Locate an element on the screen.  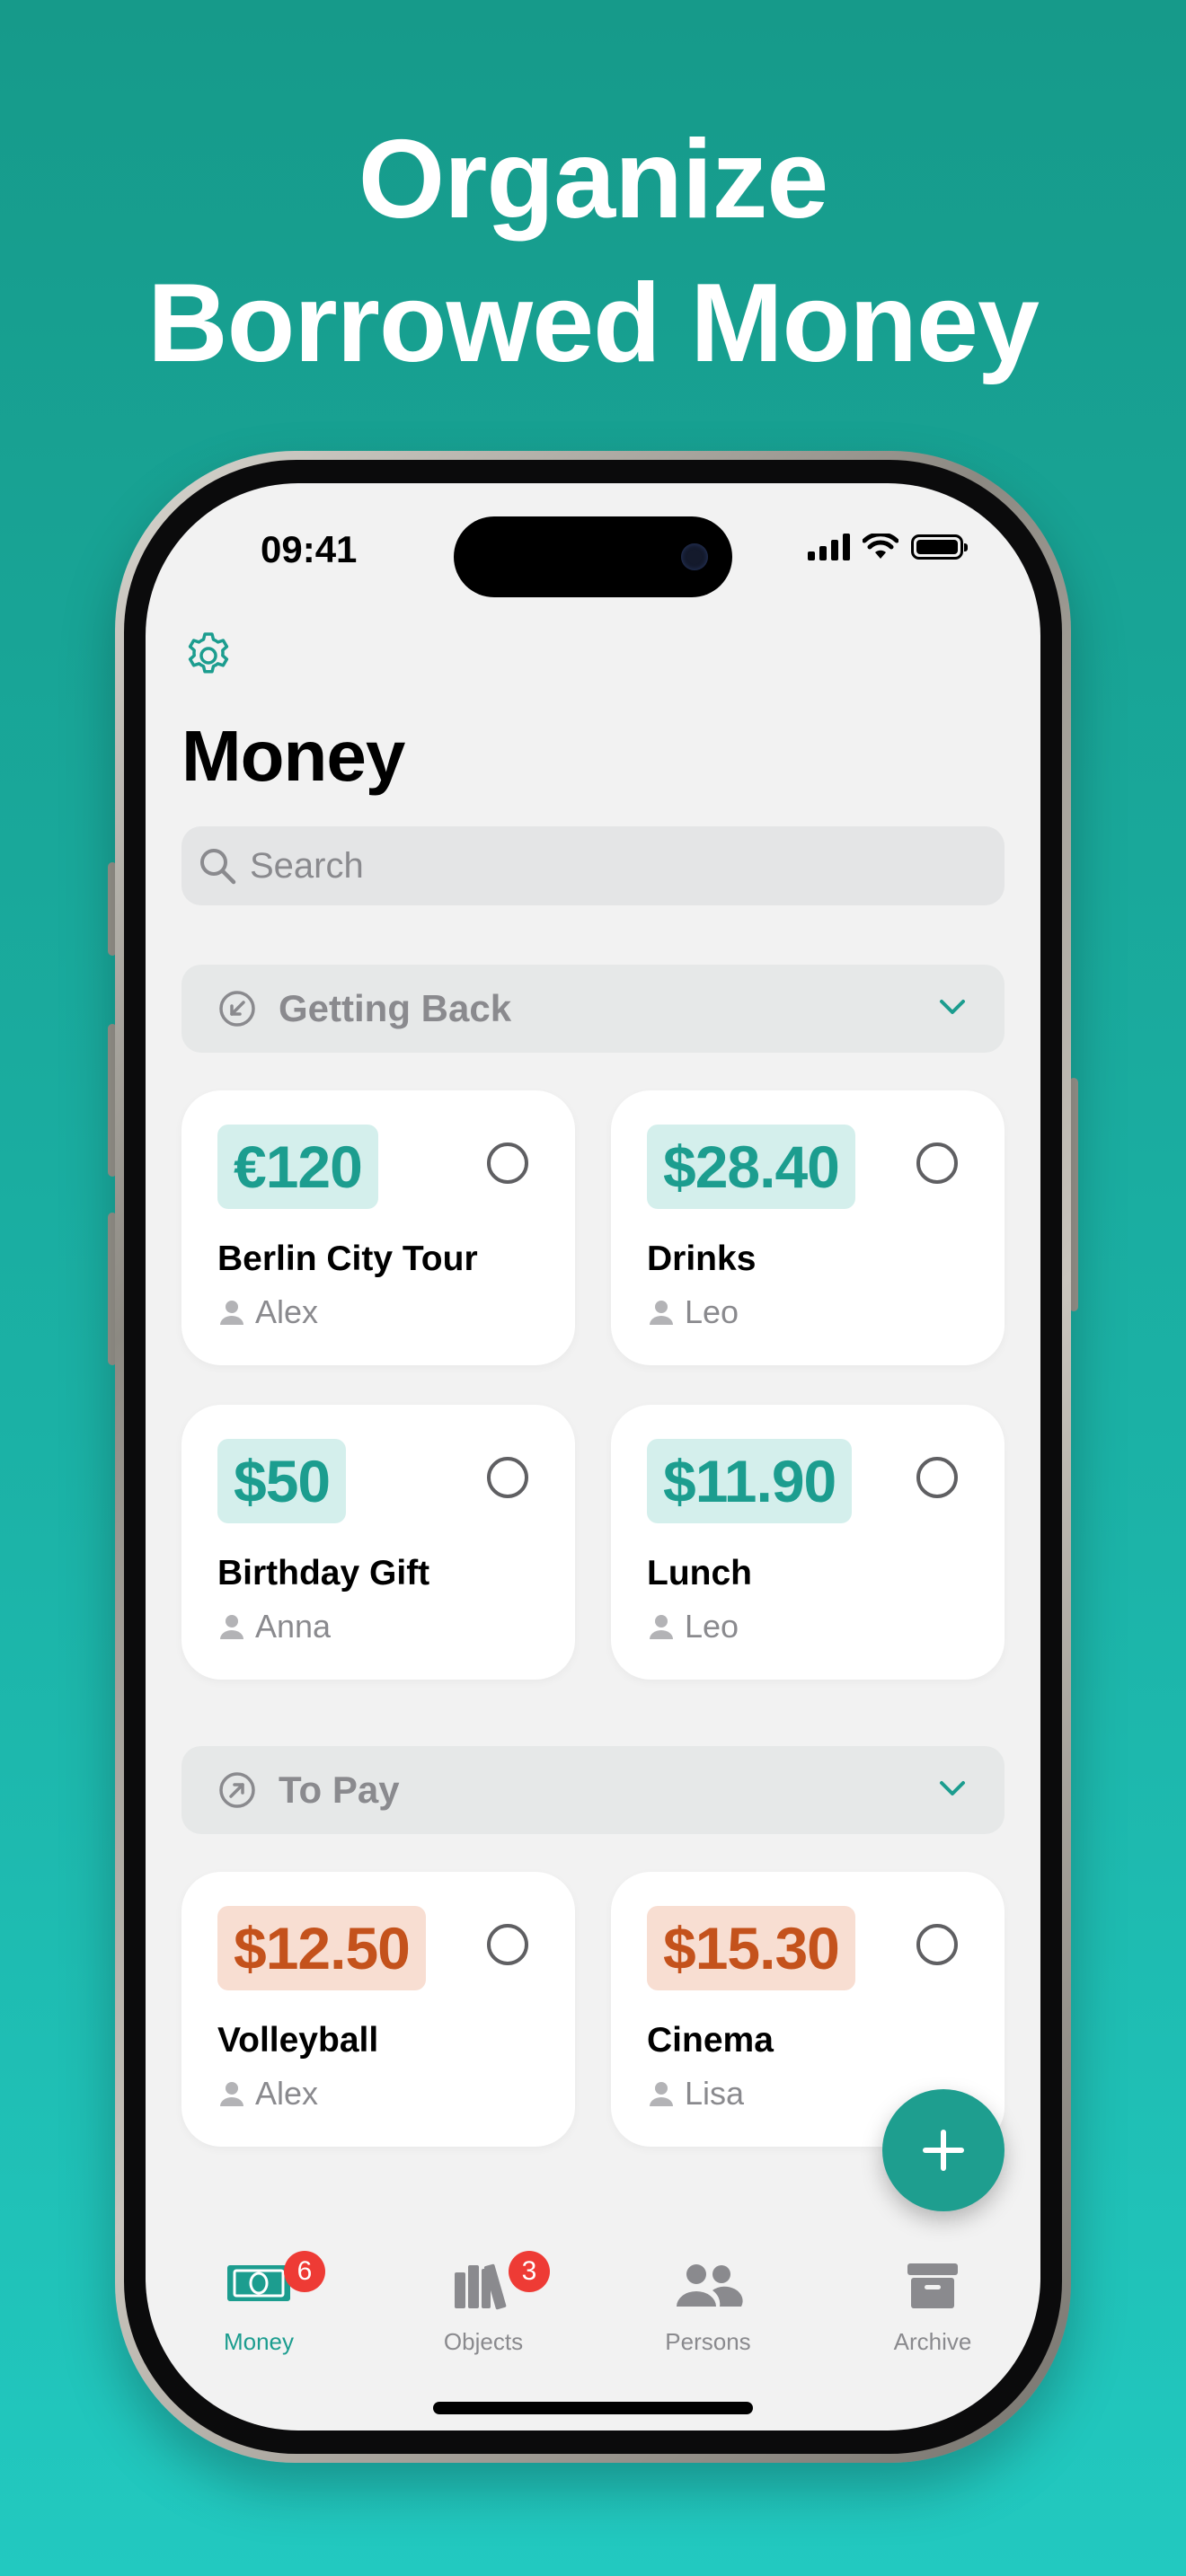
front-camera is located at coordinates (694, 556).